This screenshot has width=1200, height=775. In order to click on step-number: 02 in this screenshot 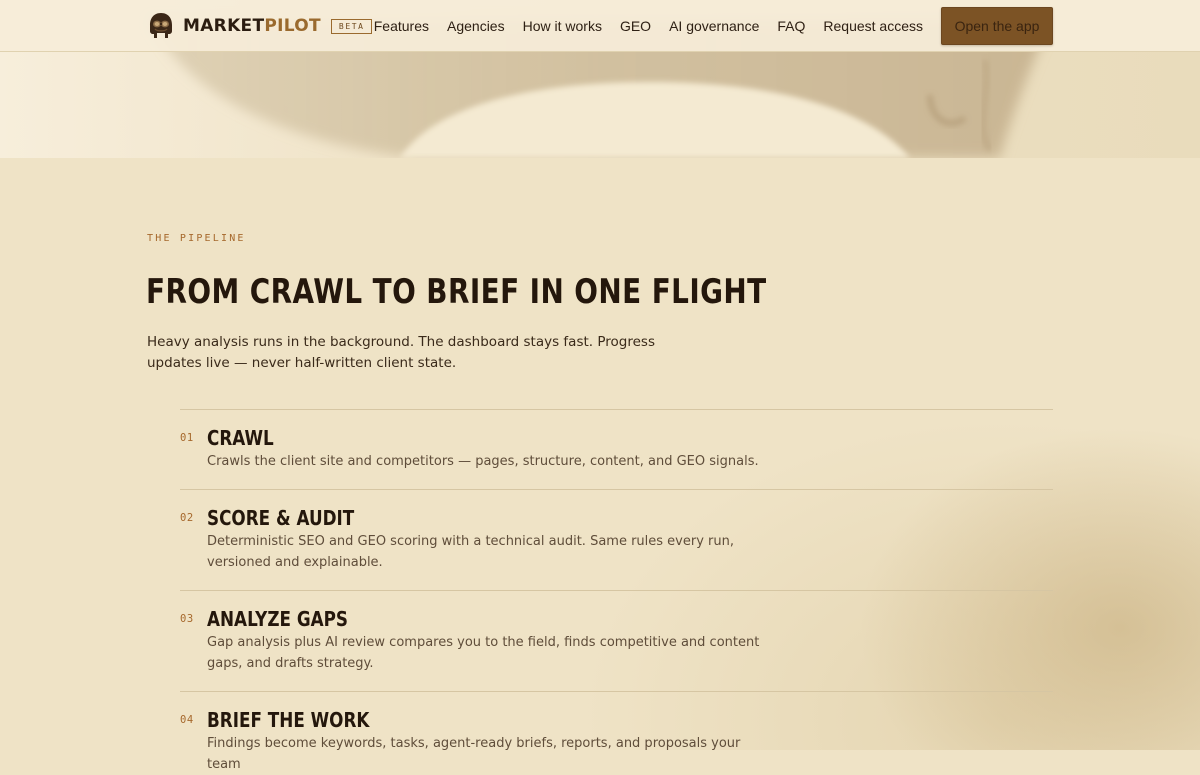, I will do `click(187, 518)`.